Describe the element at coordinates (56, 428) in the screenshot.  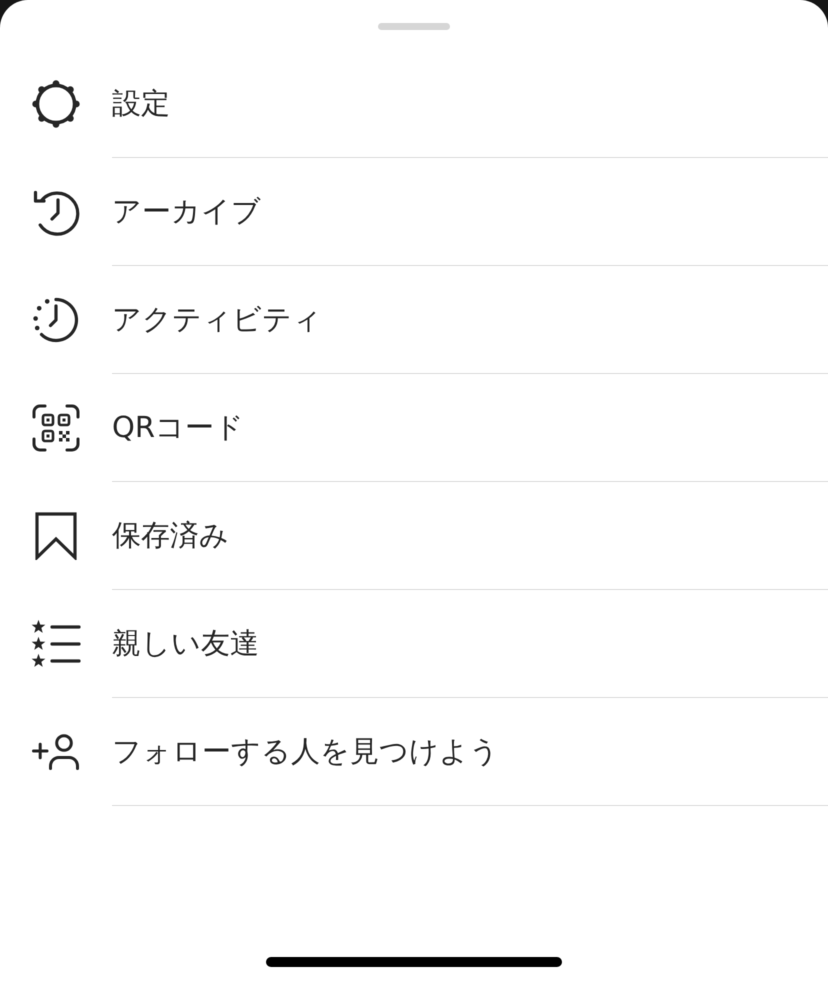
I see `qr-code-icon` at that location.